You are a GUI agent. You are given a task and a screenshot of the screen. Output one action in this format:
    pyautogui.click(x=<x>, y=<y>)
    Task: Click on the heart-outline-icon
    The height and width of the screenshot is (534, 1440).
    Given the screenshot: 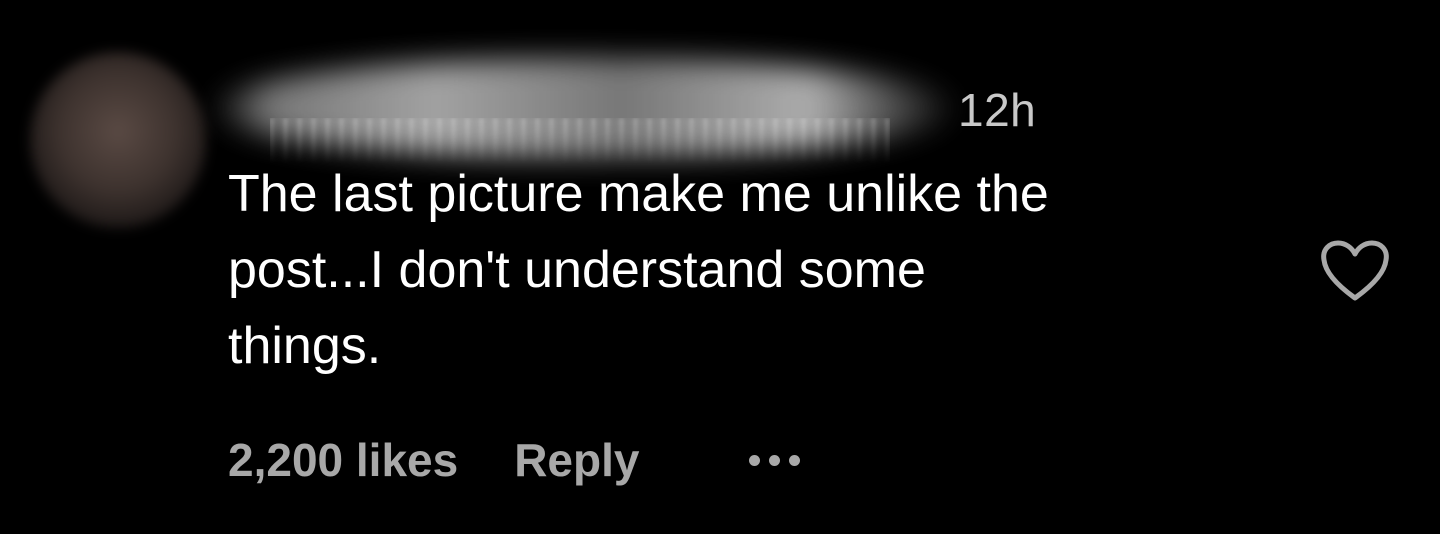 What is the action you would take?
    pyautogui.click(x=1355, y=271)
    